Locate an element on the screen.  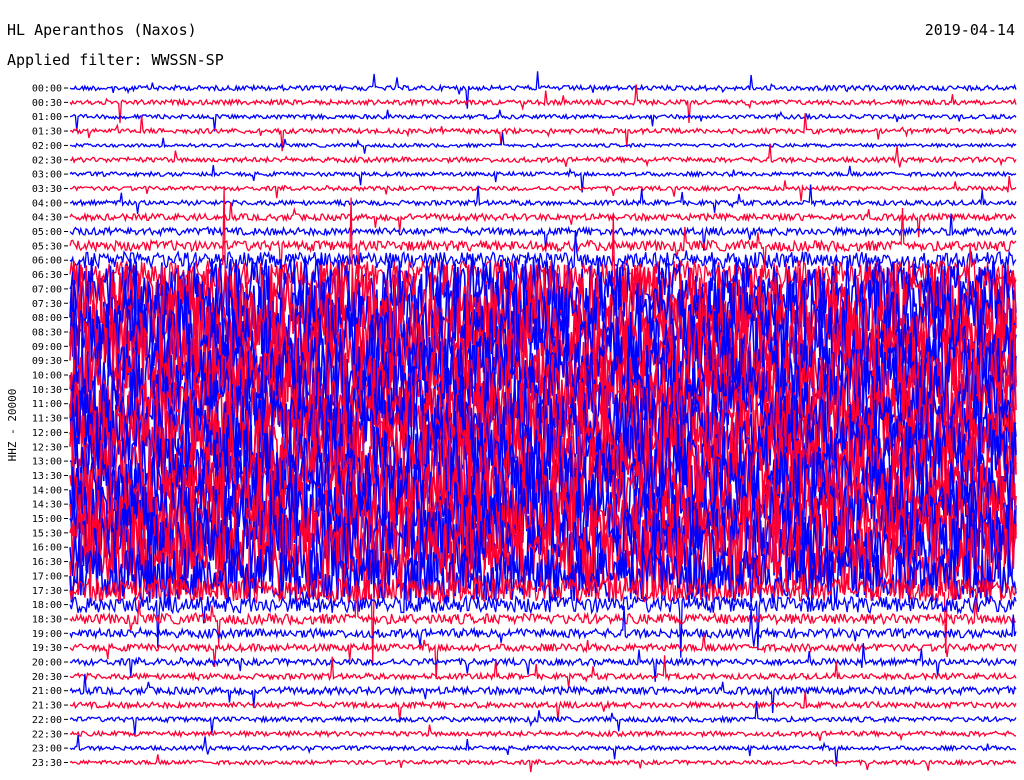
time-tick-label: 10:30 is located at coordinates (47, 390).